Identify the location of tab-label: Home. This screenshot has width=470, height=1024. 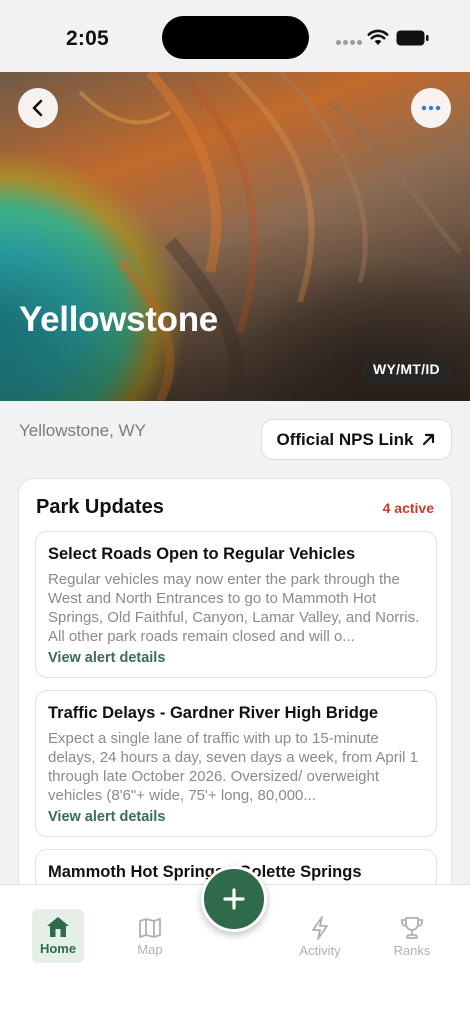
(58, 948).